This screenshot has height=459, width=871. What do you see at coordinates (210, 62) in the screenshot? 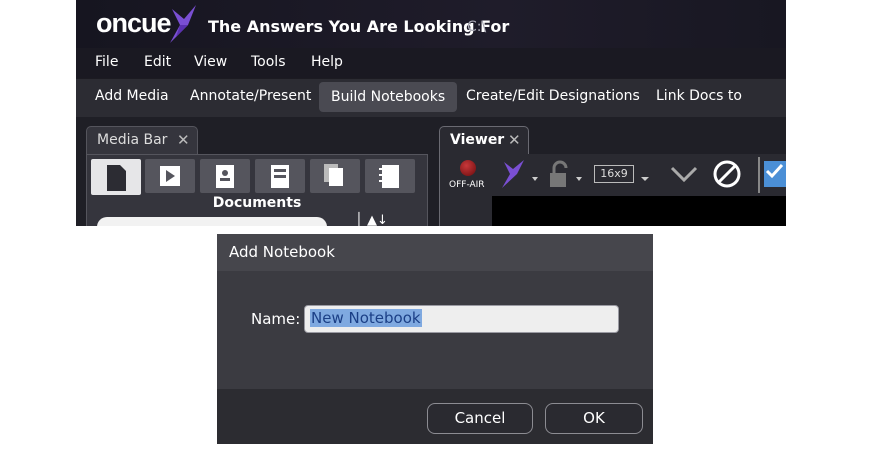
I see `menu-view: View` at bounding box center [210, 62].